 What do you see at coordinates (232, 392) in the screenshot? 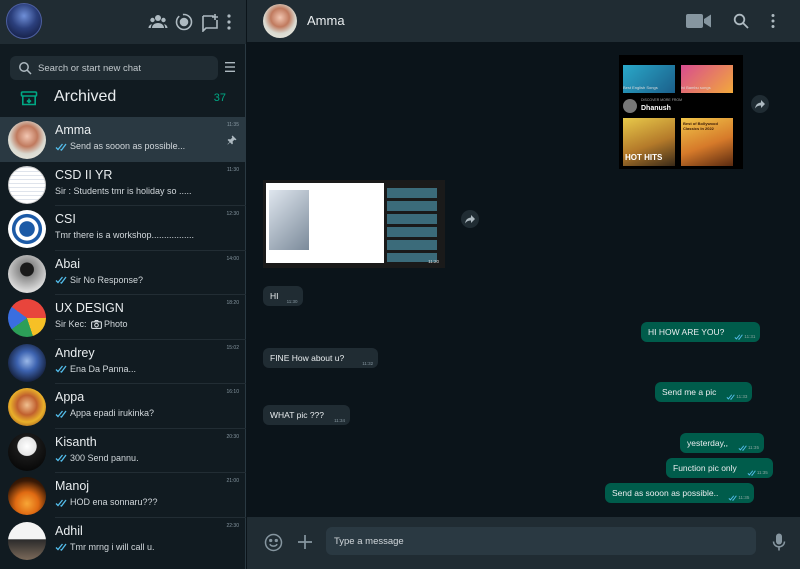
I see `chat-time: 16:10` at bounding box center [232, 392].